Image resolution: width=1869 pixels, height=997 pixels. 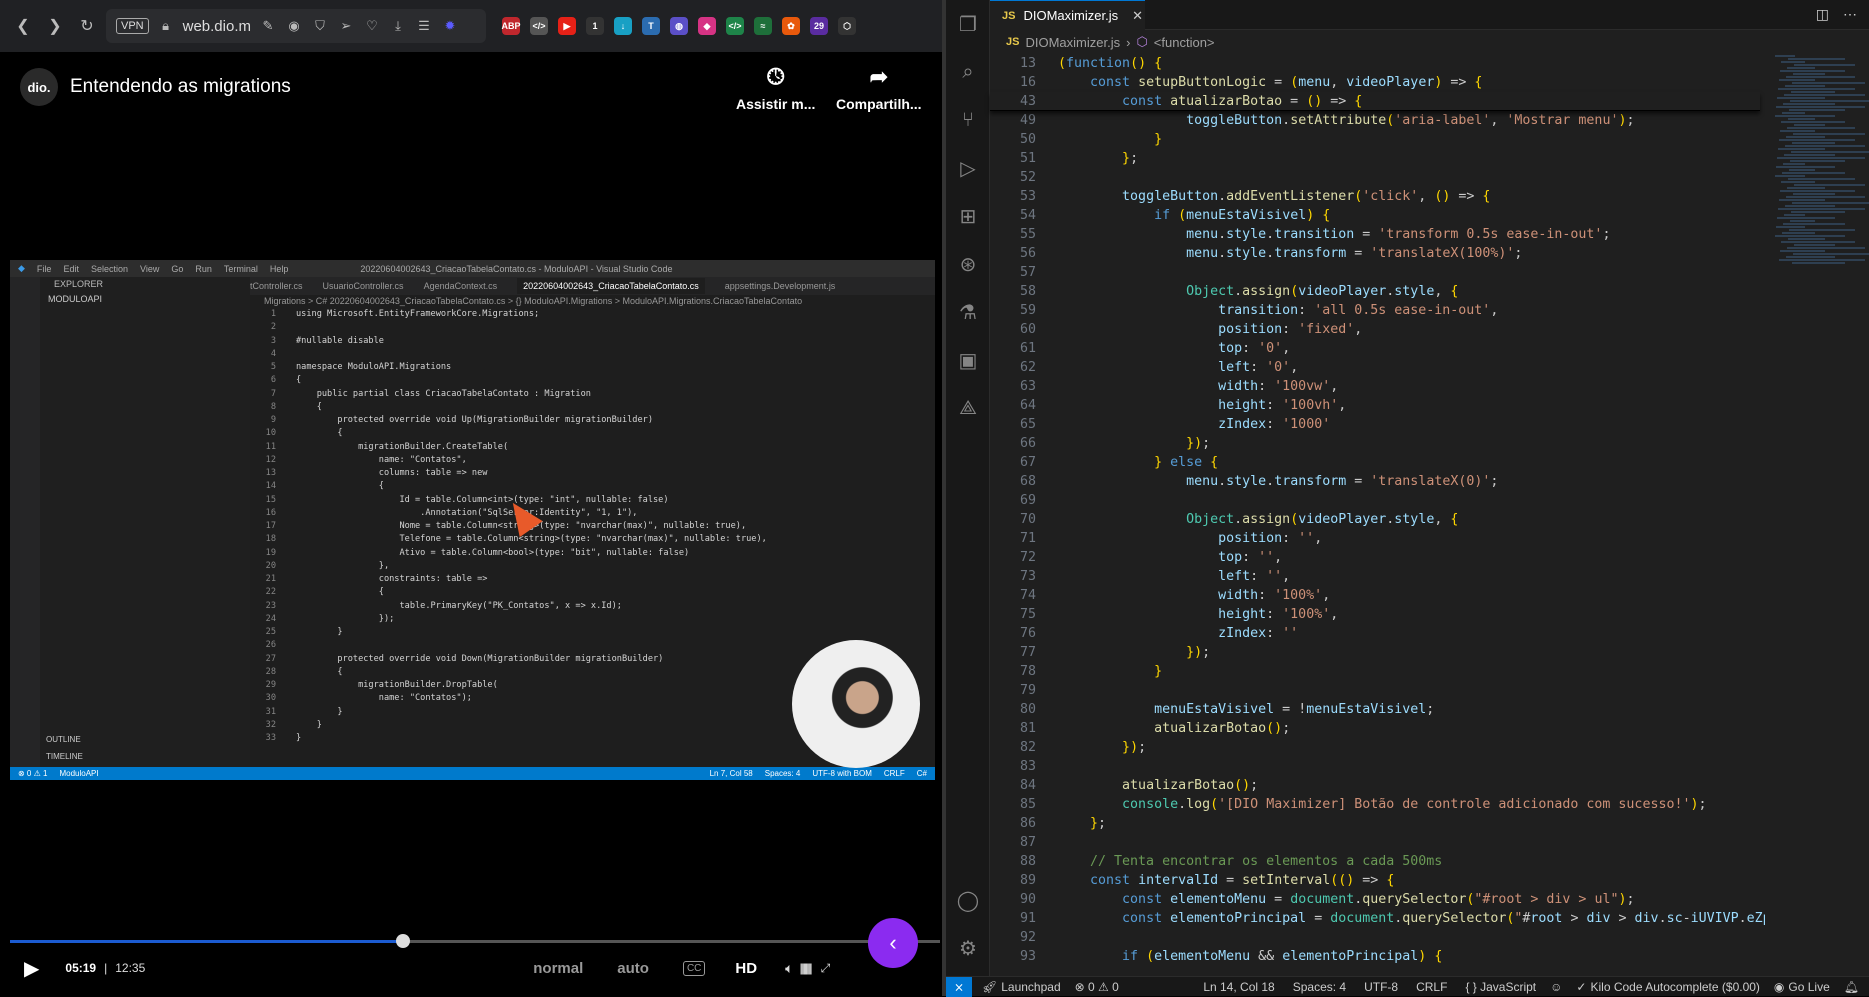 What do you see at coordinates (461, 286) in the screenshot?
I see `inner-tab: AgendaContext.cs` at bounding box center [461, 286].